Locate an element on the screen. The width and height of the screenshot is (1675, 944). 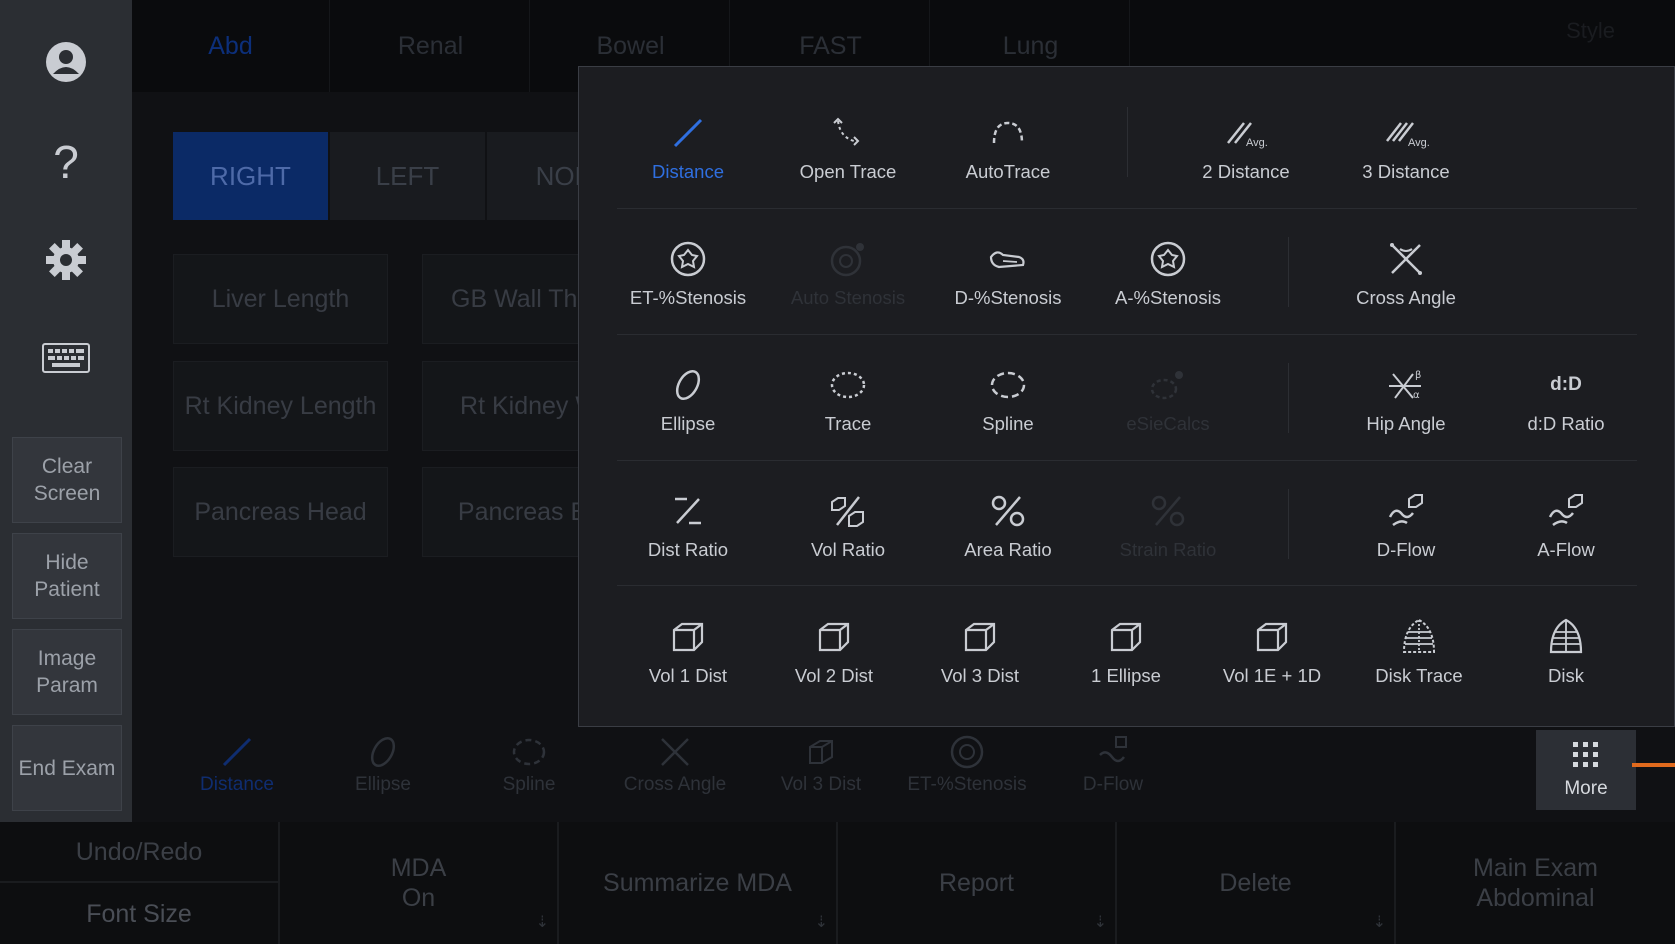
clear-screen-button: Clear Screen is located at coordinates (67, 480).